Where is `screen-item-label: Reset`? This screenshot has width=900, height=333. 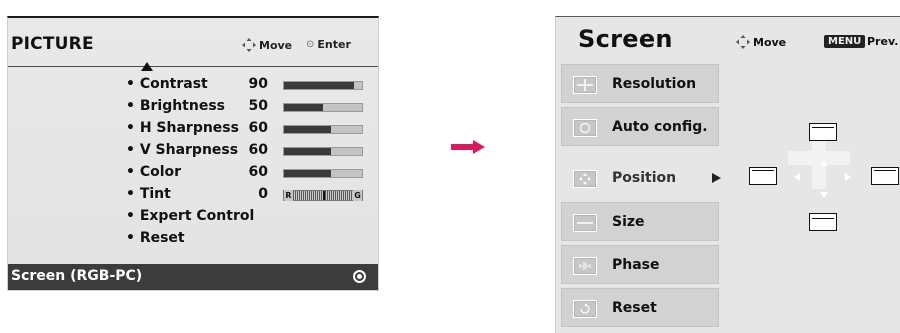
screen-item-label: Reset is located at coordinates (634, 308).